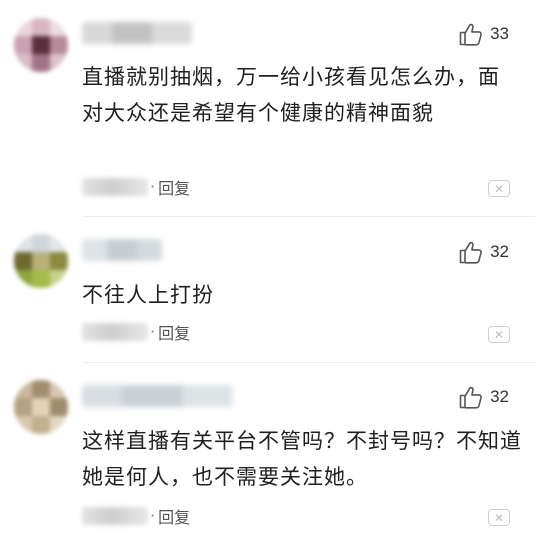  Describe the element at coordinates (499, 33) in the screenshot. I see `like-count: 33` at that location.